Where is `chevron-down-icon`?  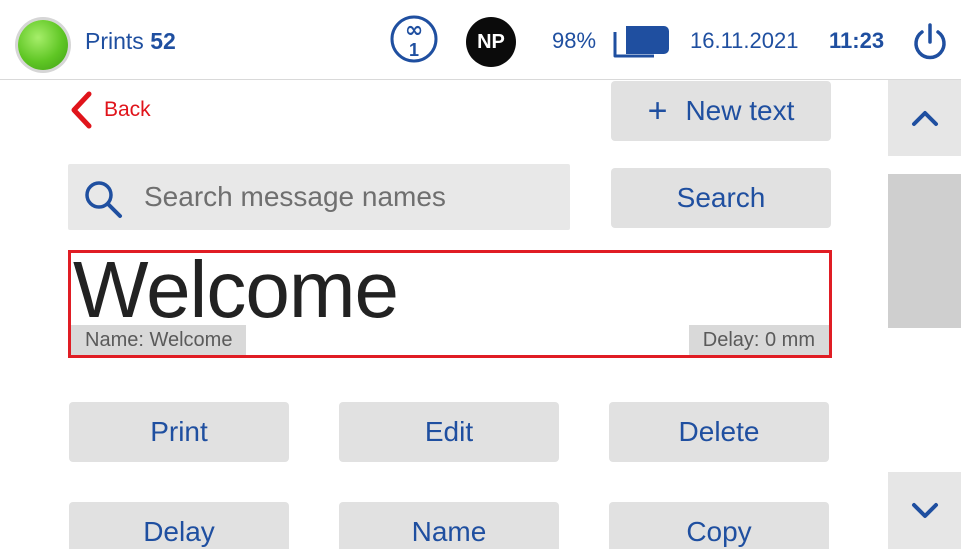
chevron-down-icon is located at coordinates (924, 510).